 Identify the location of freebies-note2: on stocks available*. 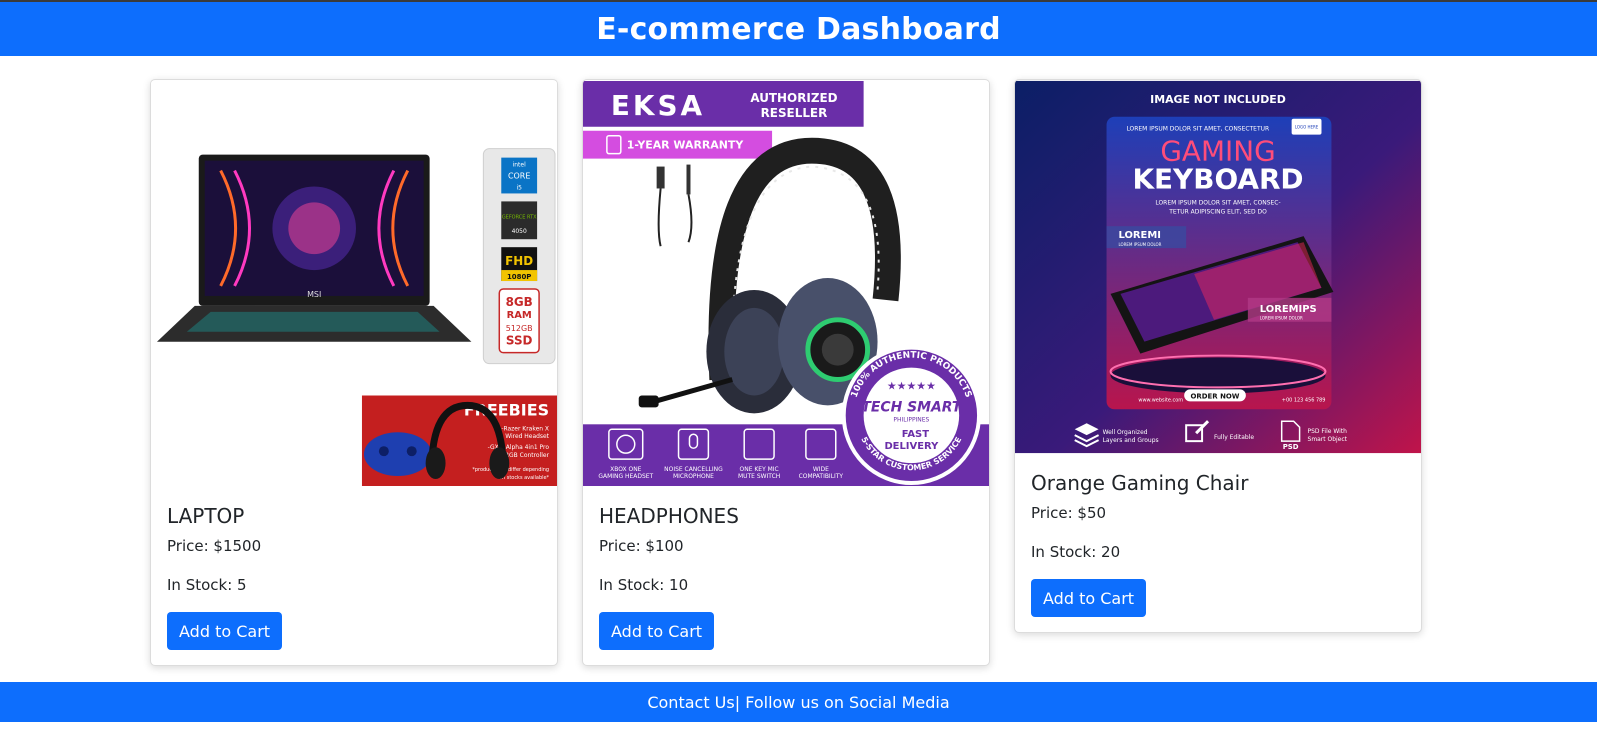
(524, 478).